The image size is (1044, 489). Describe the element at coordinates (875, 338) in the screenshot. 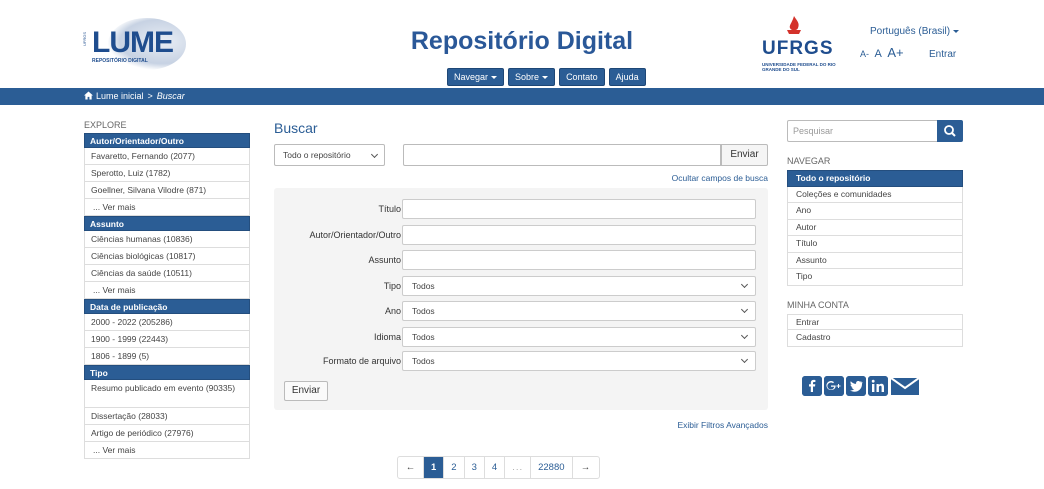

I see `account-register-link: Cadastro` at that location.